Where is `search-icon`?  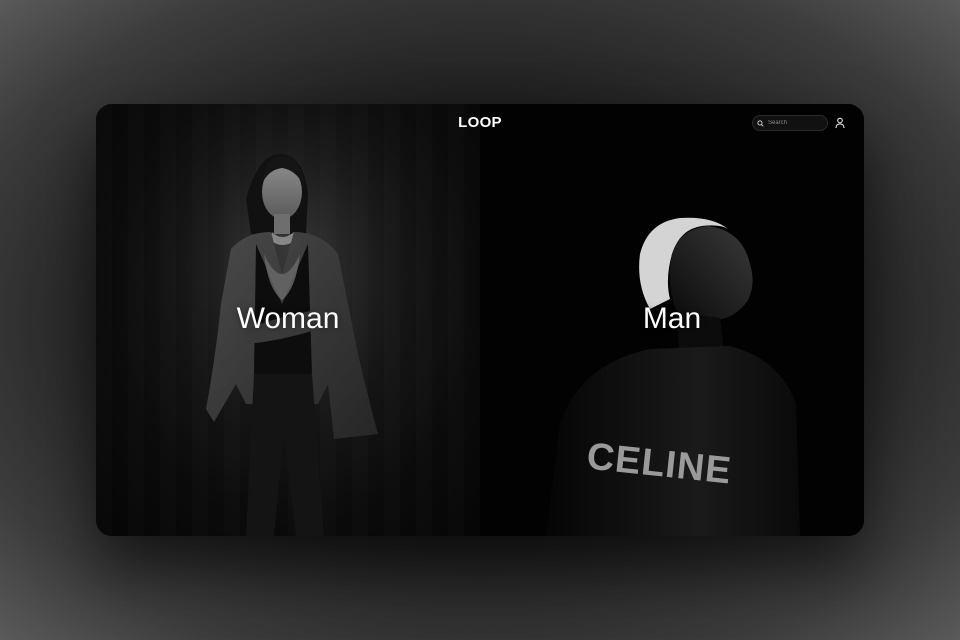
search-icon is located at coordinates (760, 123).